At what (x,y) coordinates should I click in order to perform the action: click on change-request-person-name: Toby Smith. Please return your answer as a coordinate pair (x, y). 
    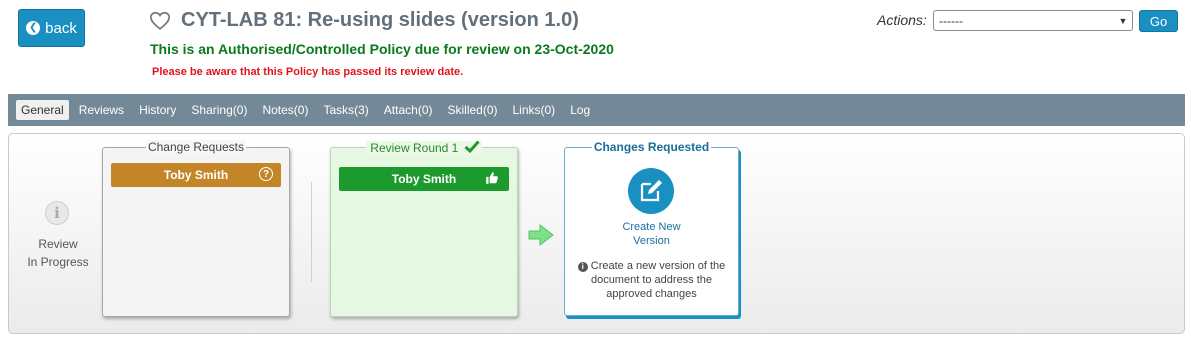
    Looking at the image, I should click on (196, 175).